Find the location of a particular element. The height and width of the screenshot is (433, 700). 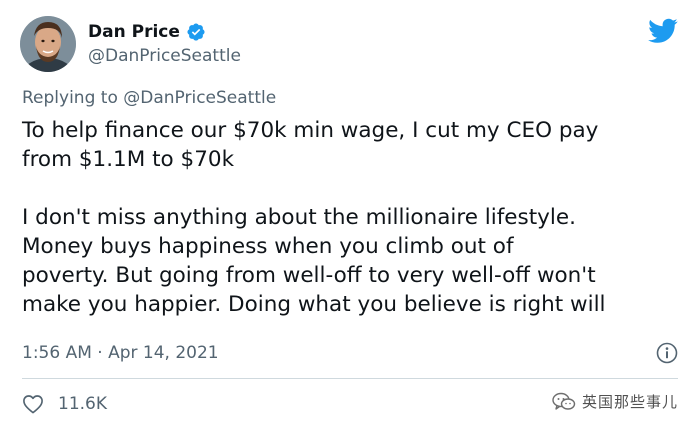

replying-handle-link: @DanPriceSeattle is located at coordinates (199, 98).